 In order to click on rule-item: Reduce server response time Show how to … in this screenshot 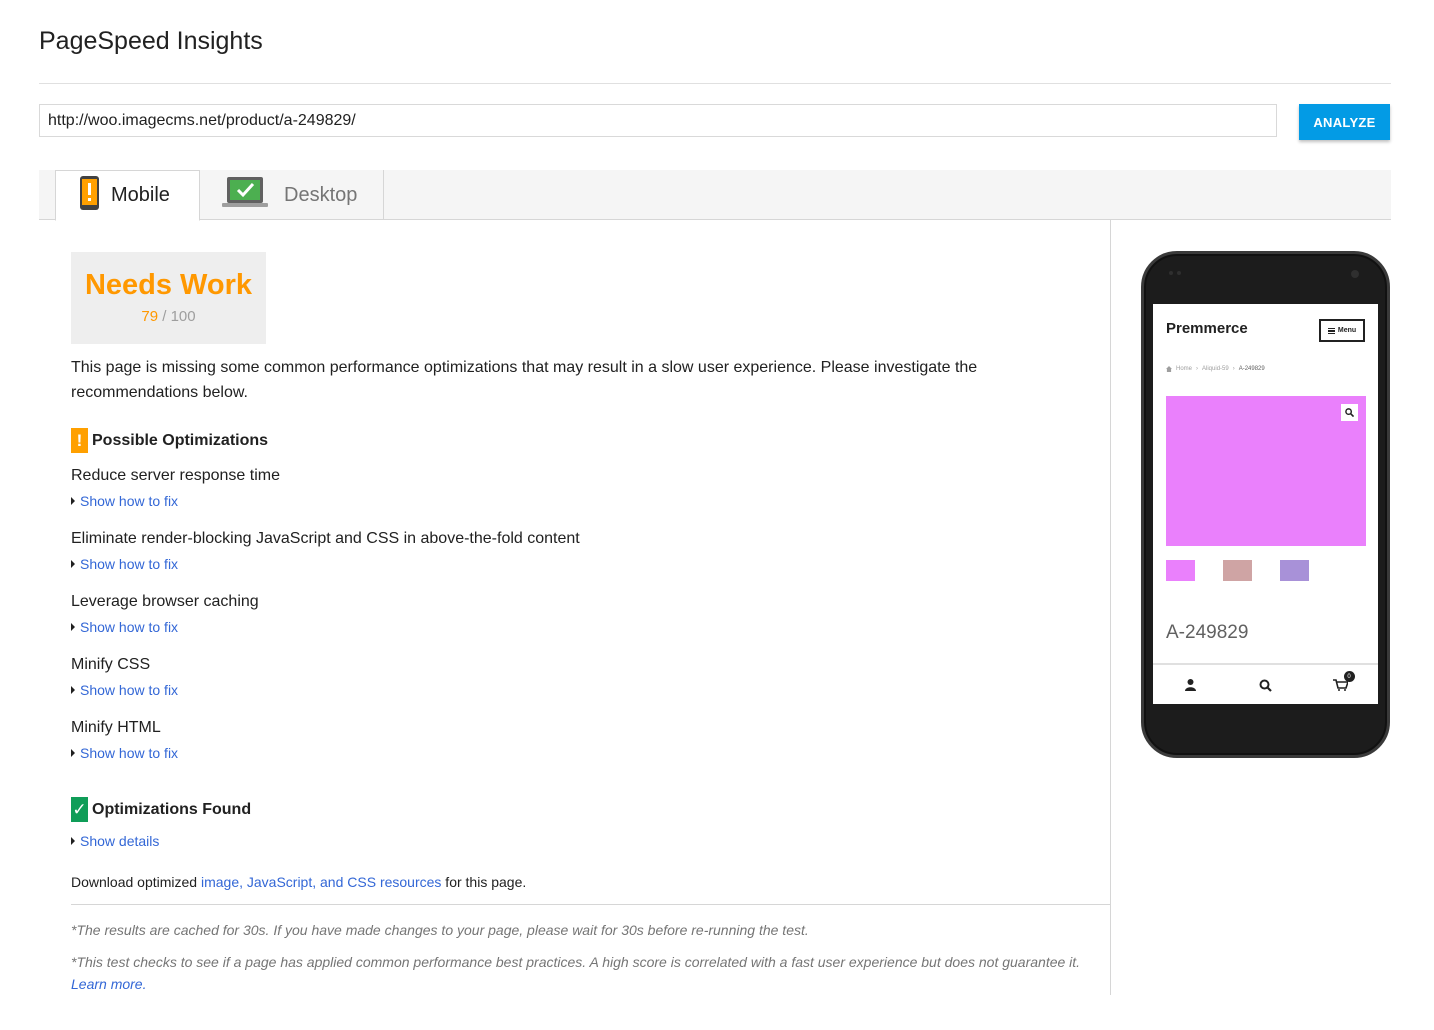, I will do `click(175, 488)`.